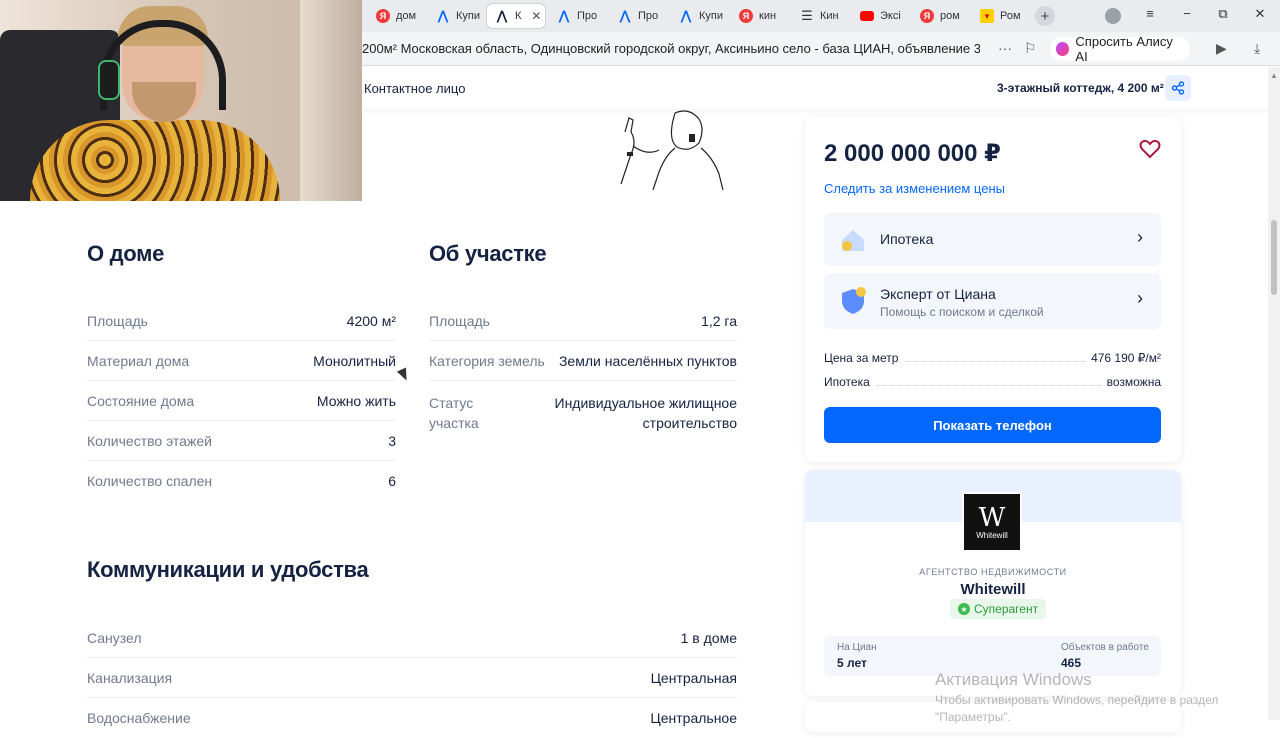 This screenshot has height=738, width=1280. Describe the element at coordinates (1150, 13) in the screenshot. I see `menu-icon: ≡` at that location.